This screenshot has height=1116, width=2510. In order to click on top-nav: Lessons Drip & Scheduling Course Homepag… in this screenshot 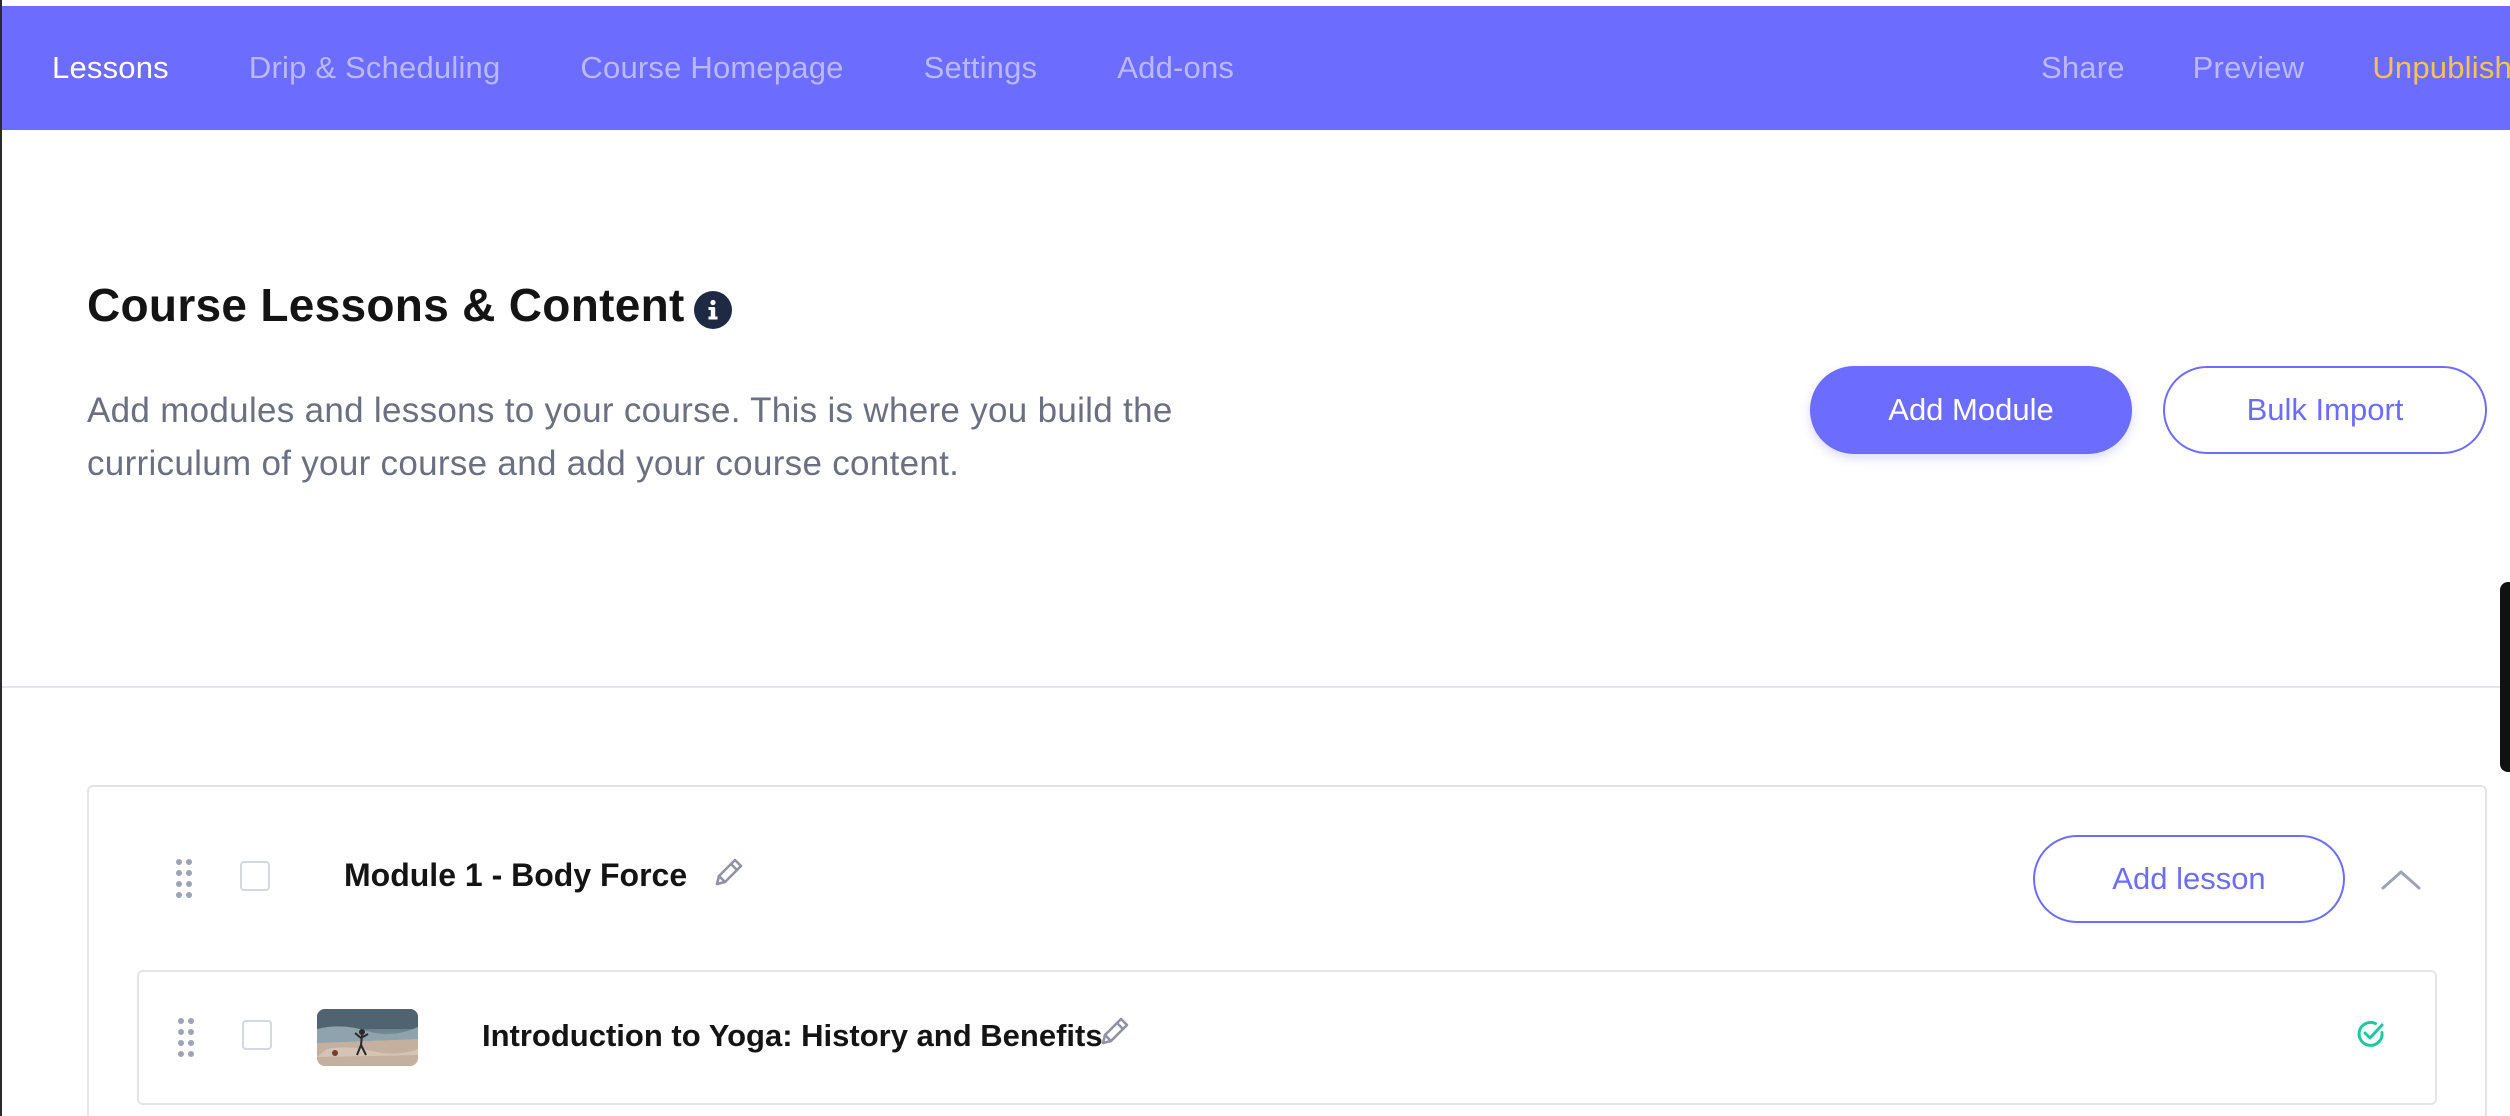, I will do `click(1256, 68)`.